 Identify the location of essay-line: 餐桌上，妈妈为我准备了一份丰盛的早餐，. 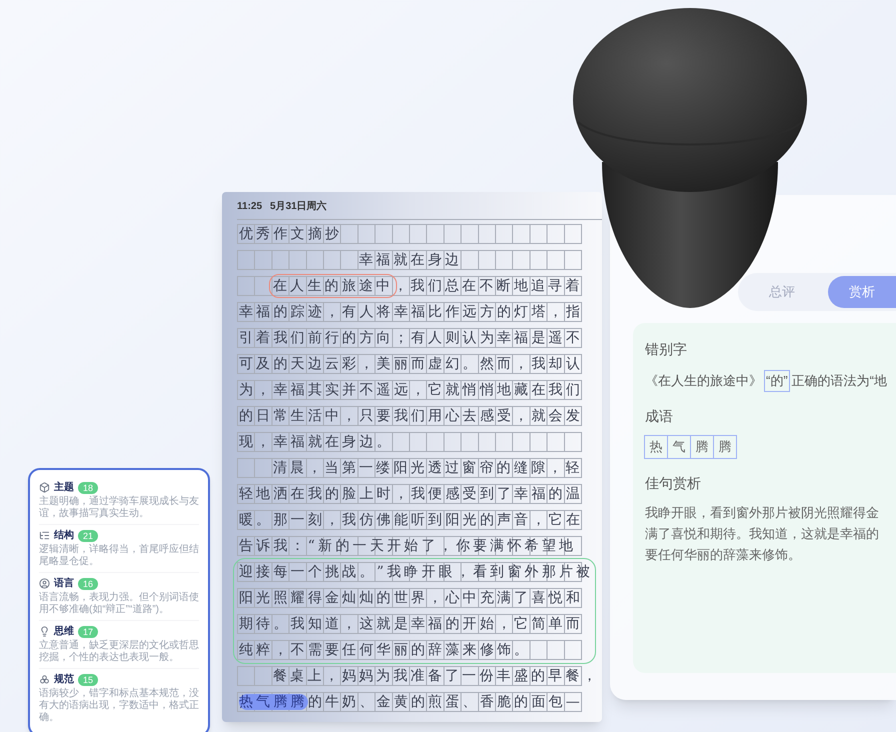
(436, 676).